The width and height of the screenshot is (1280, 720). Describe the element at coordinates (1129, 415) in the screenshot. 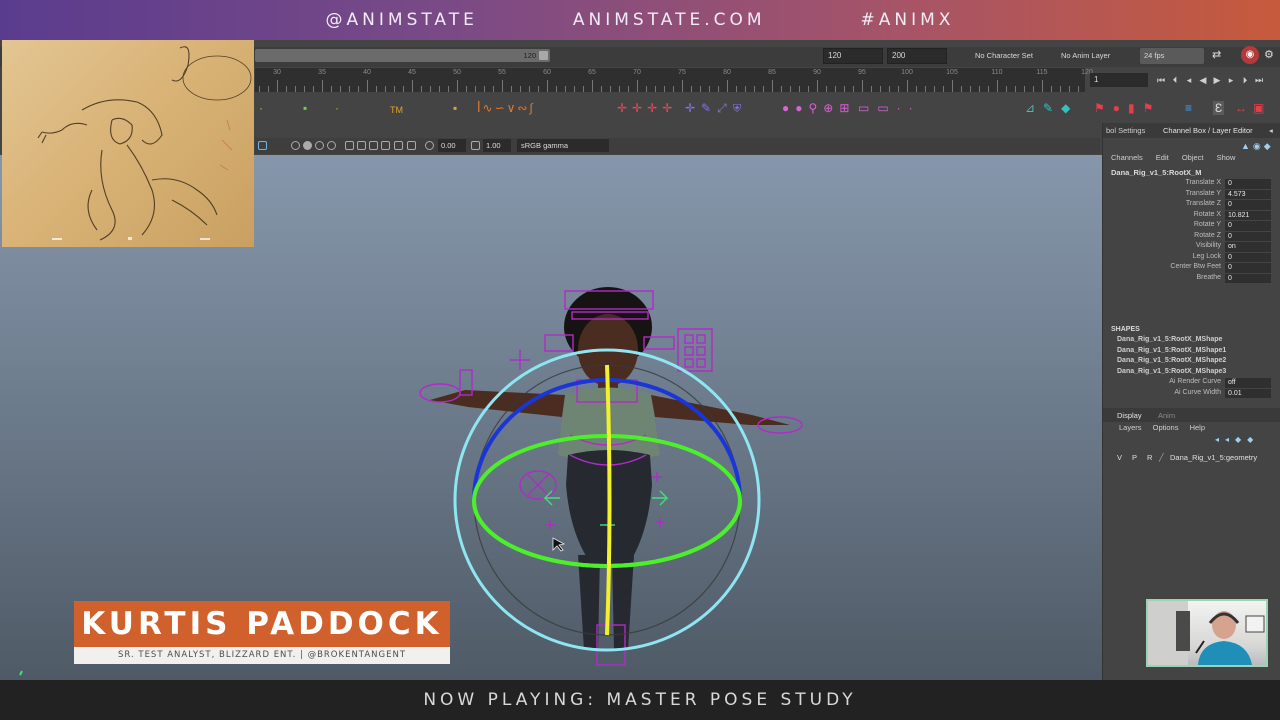

I see `tab-display: Display` at that location.